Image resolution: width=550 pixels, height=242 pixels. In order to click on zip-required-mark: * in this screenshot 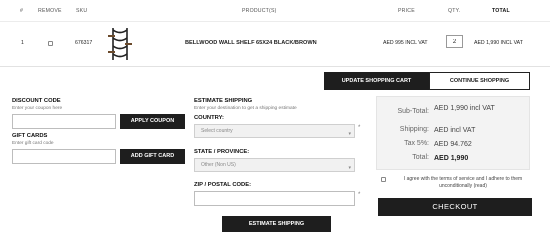, I will do `click(359, 195)`.